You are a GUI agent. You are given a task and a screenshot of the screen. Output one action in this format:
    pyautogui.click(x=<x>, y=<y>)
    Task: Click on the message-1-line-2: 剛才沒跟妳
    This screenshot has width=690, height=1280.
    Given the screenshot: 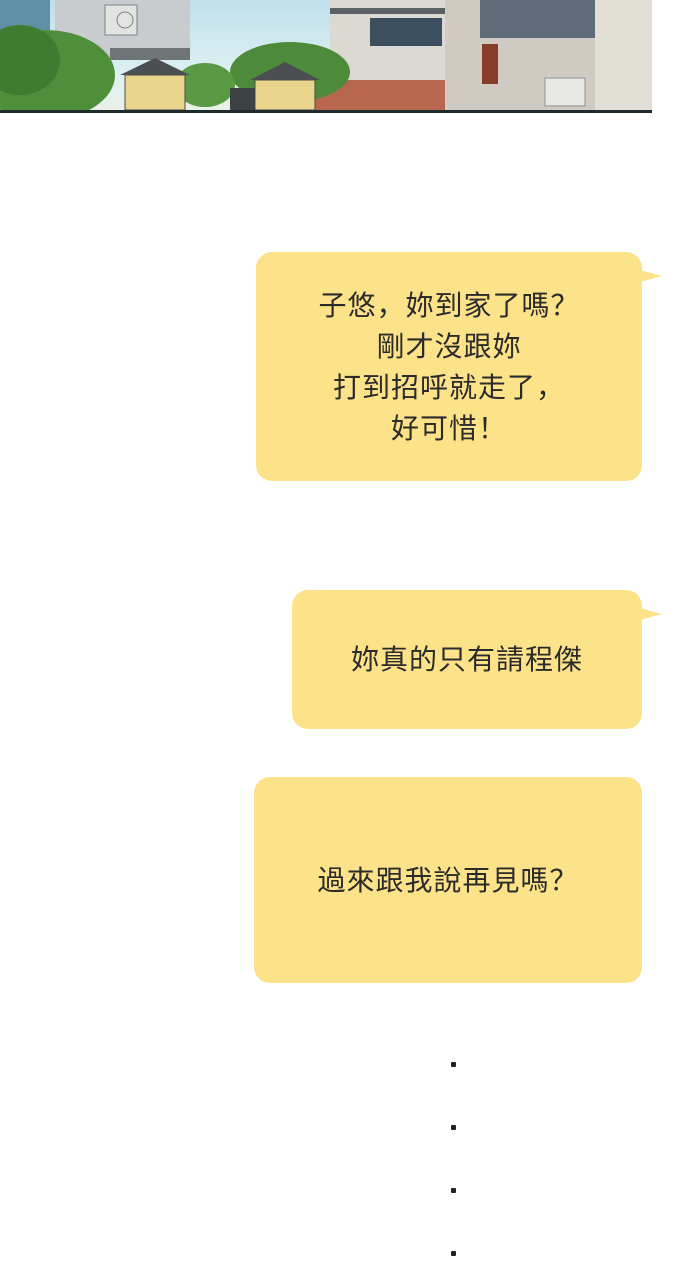 What is the action you would take?
    pyautogui.click(x=449, y=346)
    